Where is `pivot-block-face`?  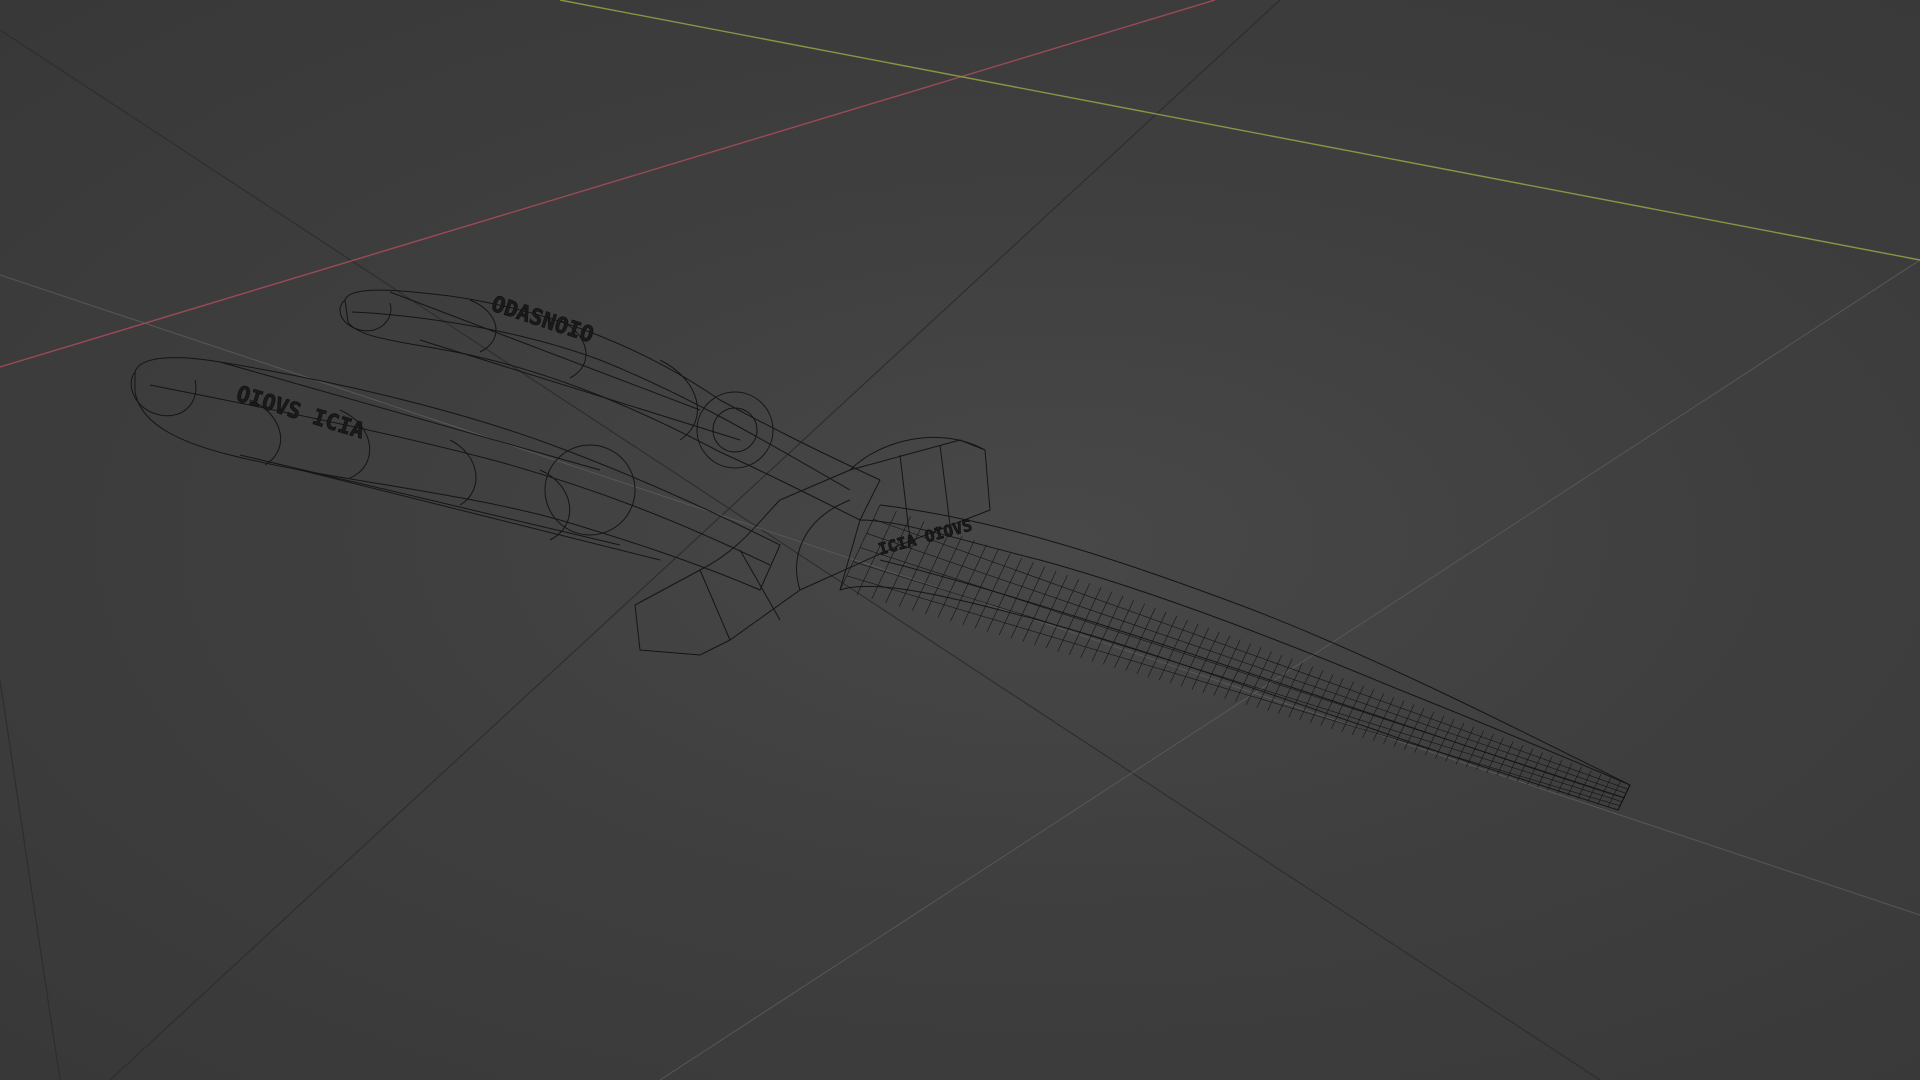
pivot-block-face is located at coordinates (891, 513).